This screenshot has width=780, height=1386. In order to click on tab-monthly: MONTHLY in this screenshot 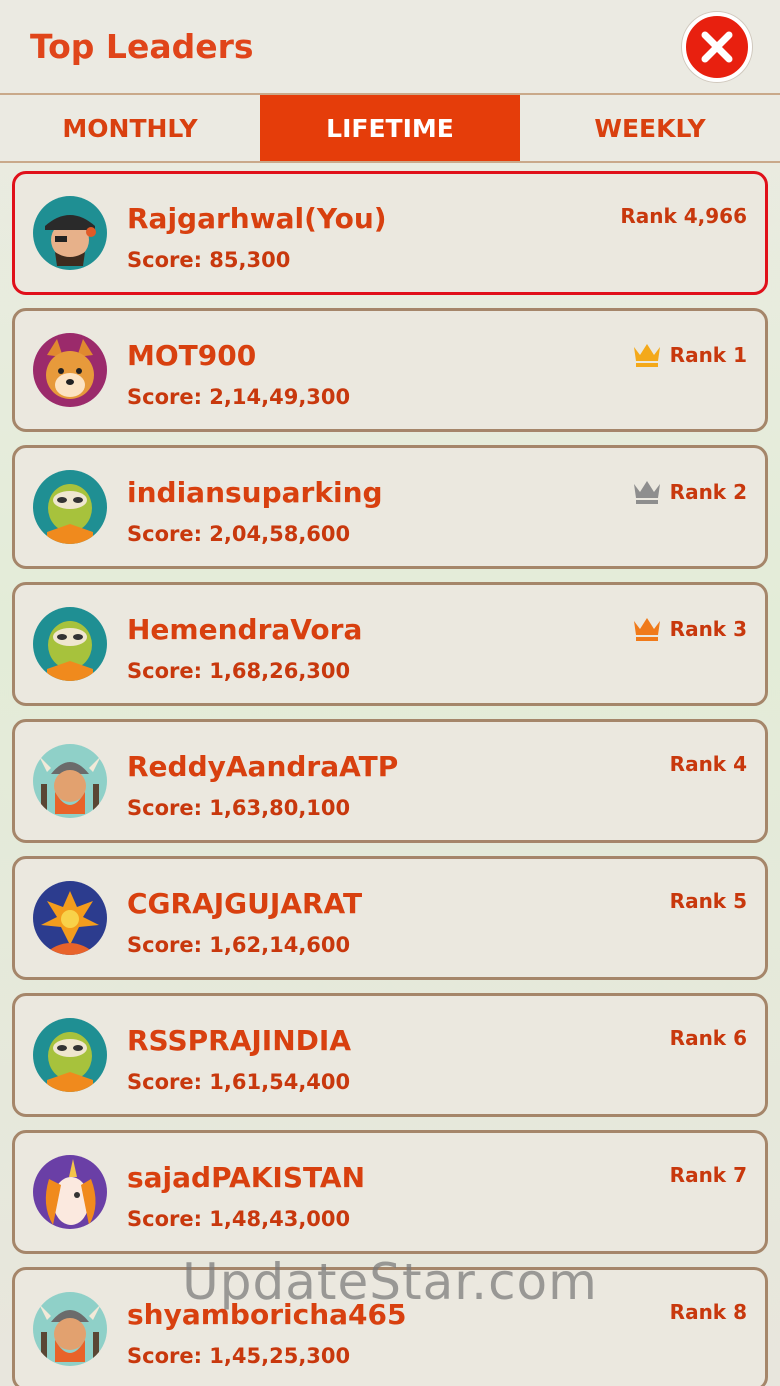, I will do `click(130, 128)`.